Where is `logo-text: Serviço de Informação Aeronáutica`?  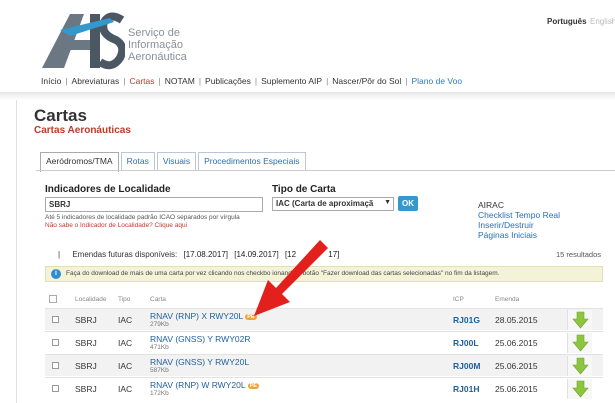
logo-text: Serviço de Informação Aeronáutica is located at coordinates (157, 45).